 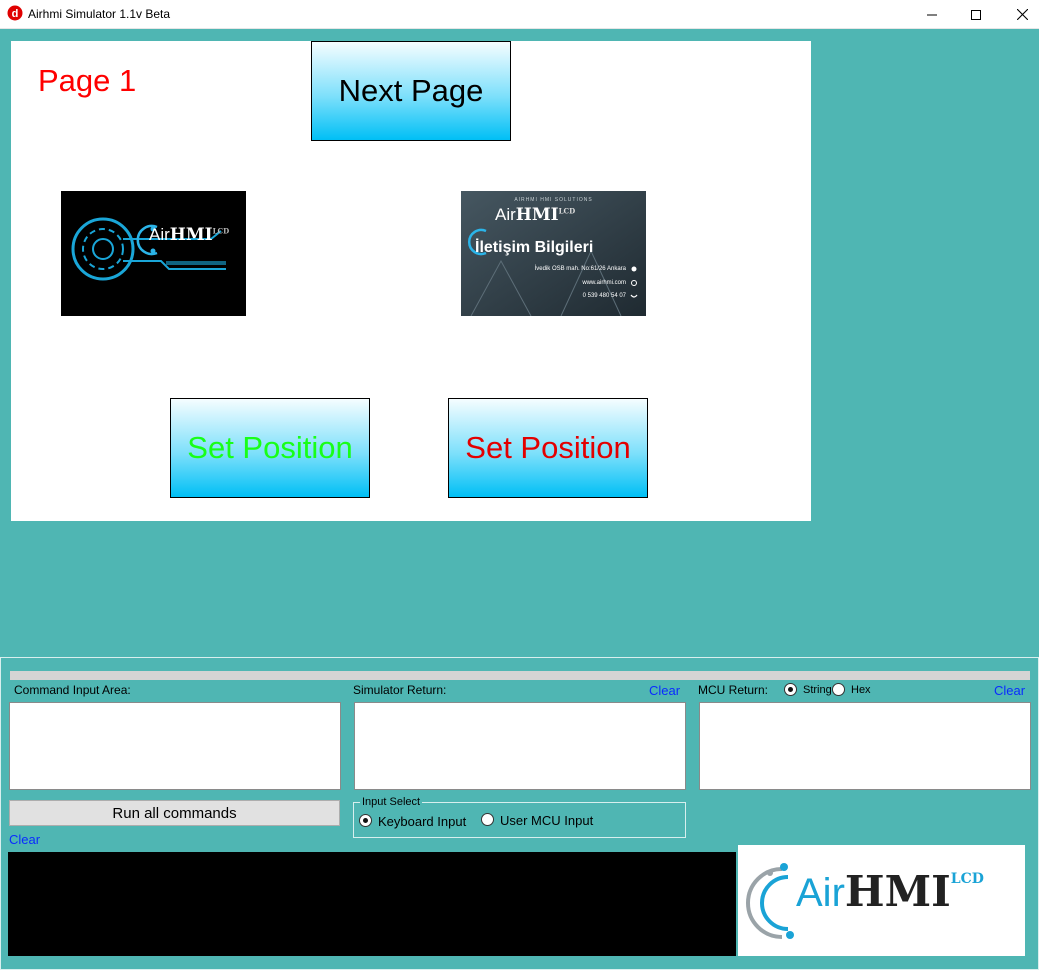 What do you see at coordinates (567, 211) in the screenshot?
I see `card-logo-lcd: LCD` at bounding box center [567, 211].